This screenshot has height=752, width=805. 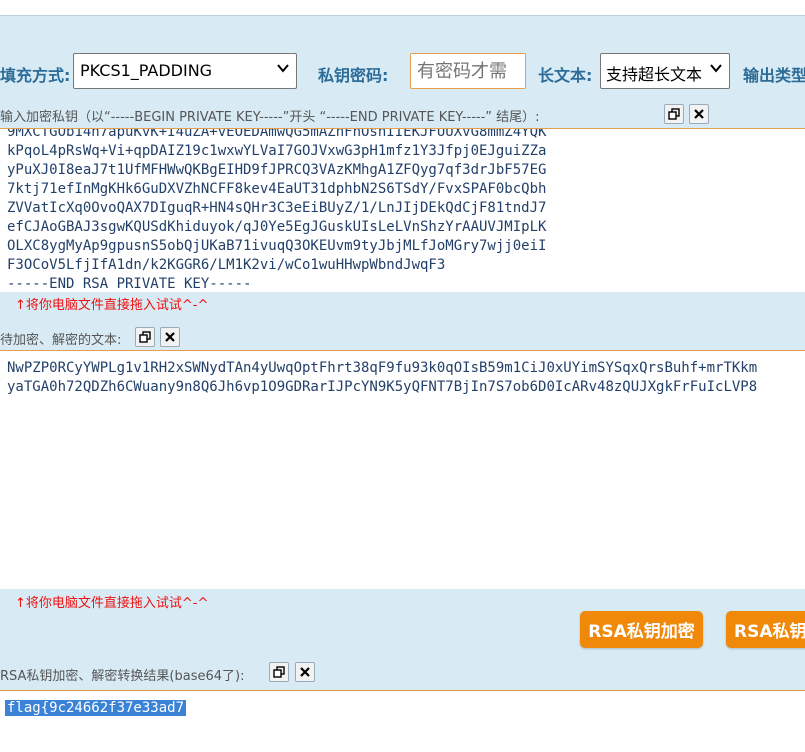 What do you see at coordinates (565, 75) in the screenshot?
I see `longtext-label: 长文本:` at bounding box center [565, 75].